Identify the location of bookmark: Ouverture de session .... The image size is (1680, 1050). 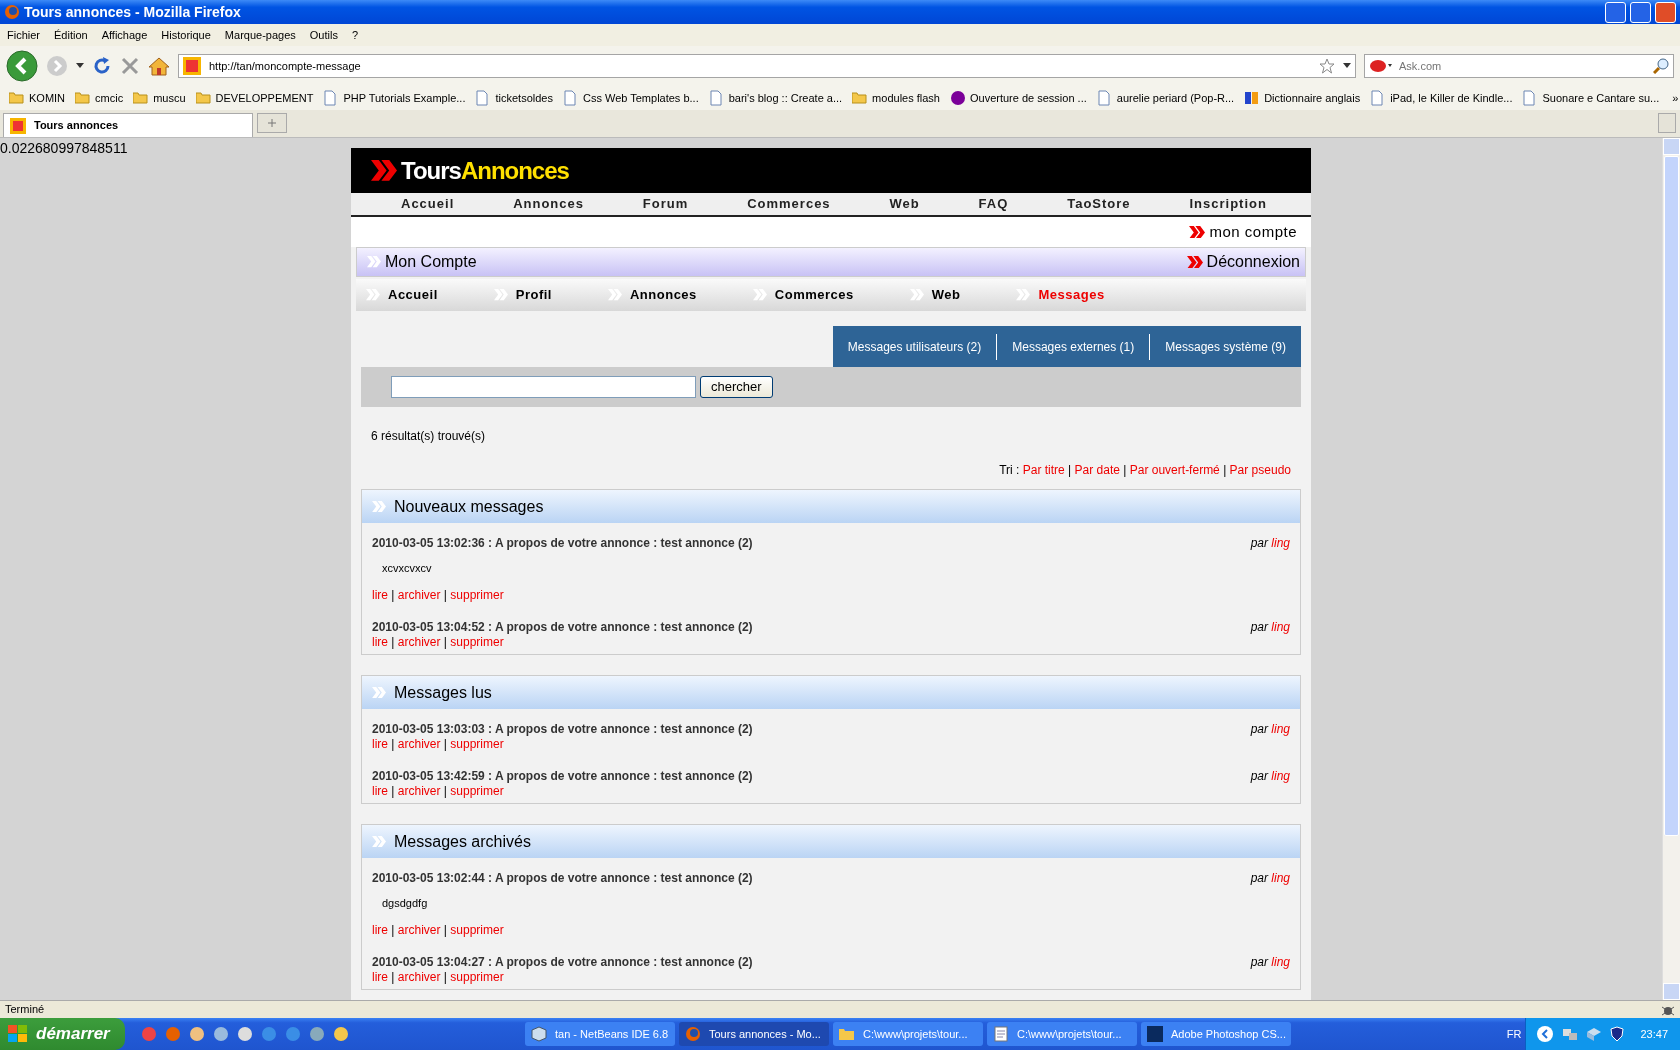
(1028, 98).